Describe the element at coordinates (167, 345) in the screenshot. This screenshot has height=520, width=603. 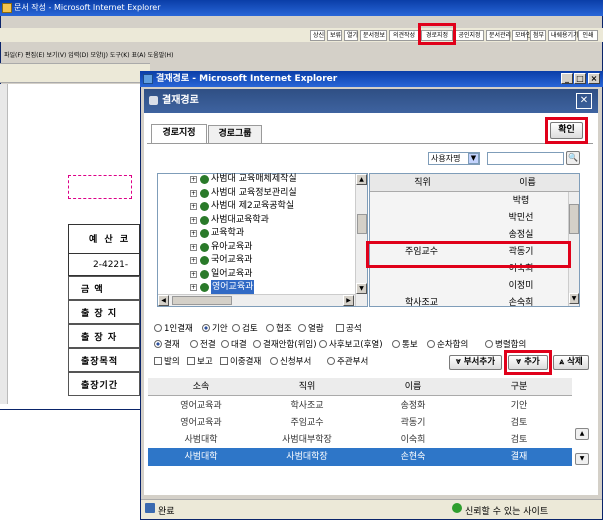
I see `option-결재: 결재` at that location.